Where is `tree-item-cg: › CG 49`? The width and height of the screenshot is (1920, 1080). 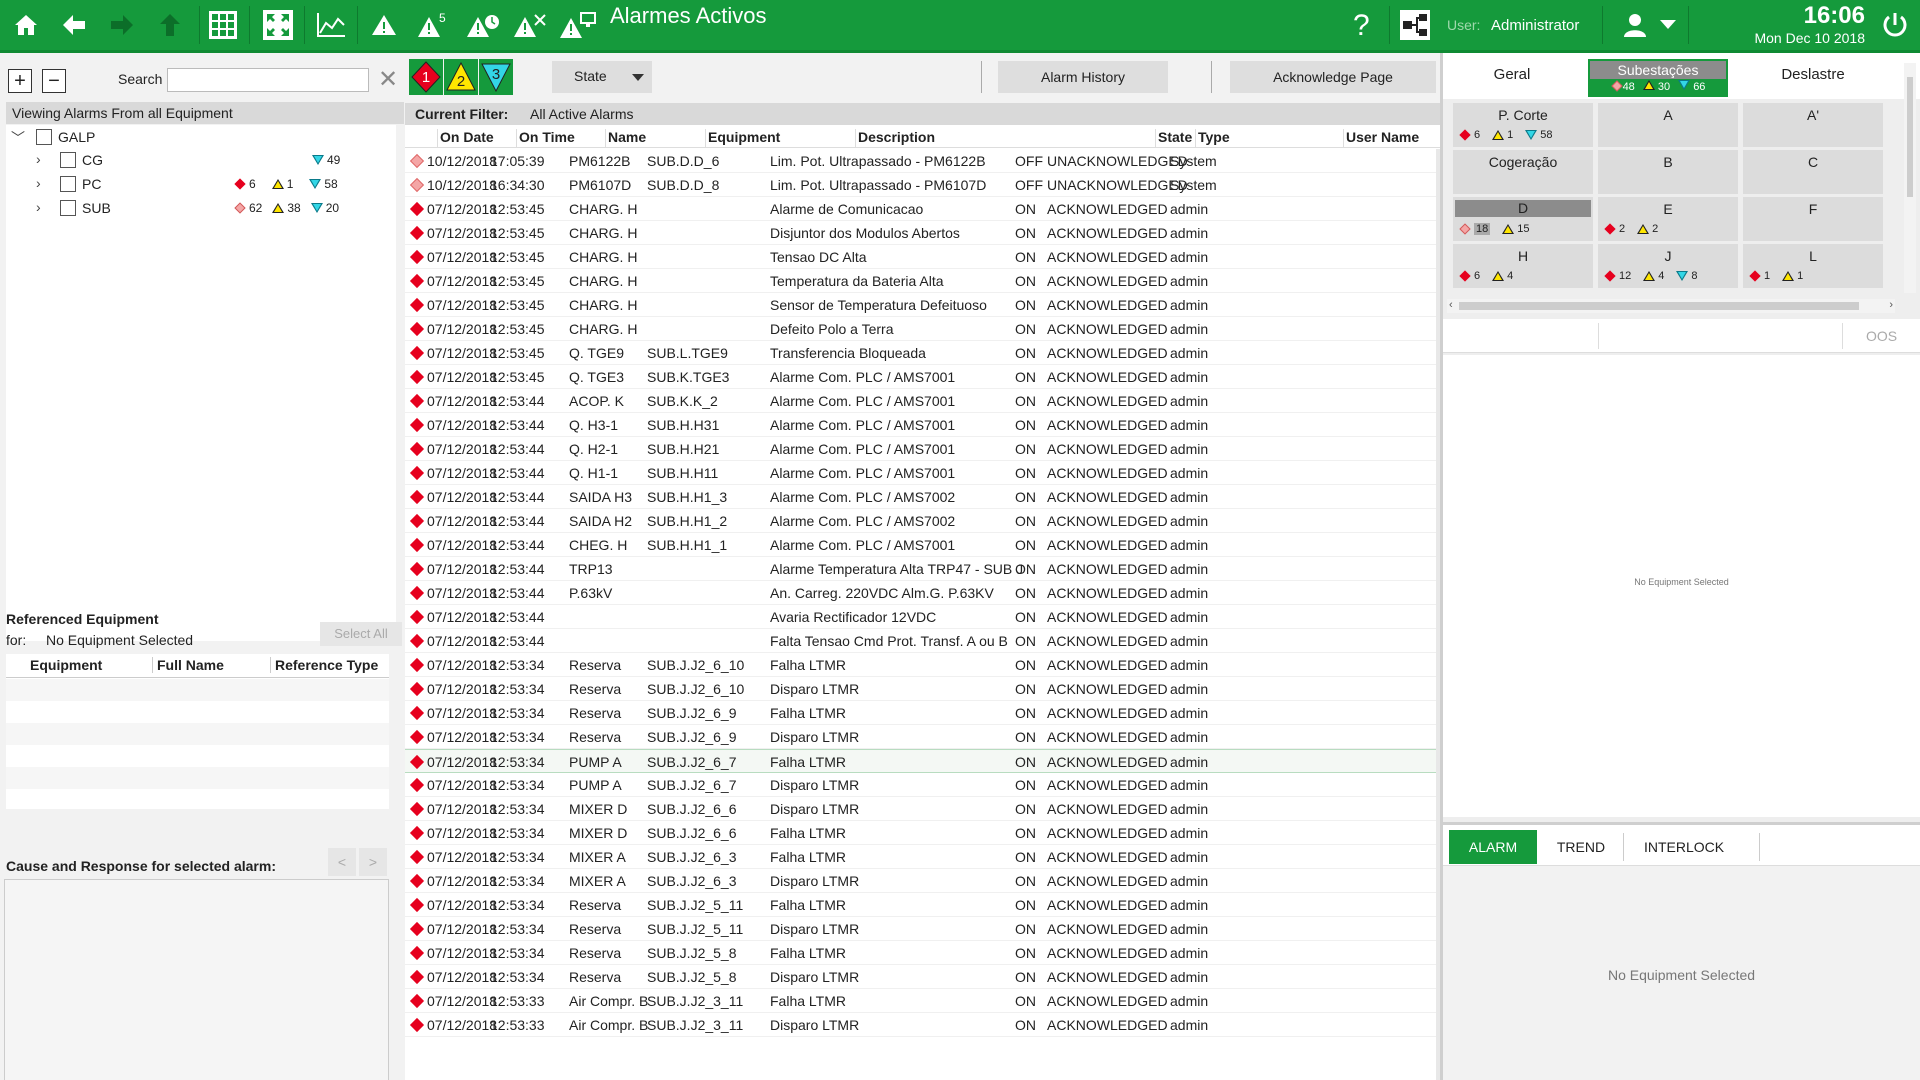
tree-item-cg: › CG 49 is located at coordinates (201, 160).